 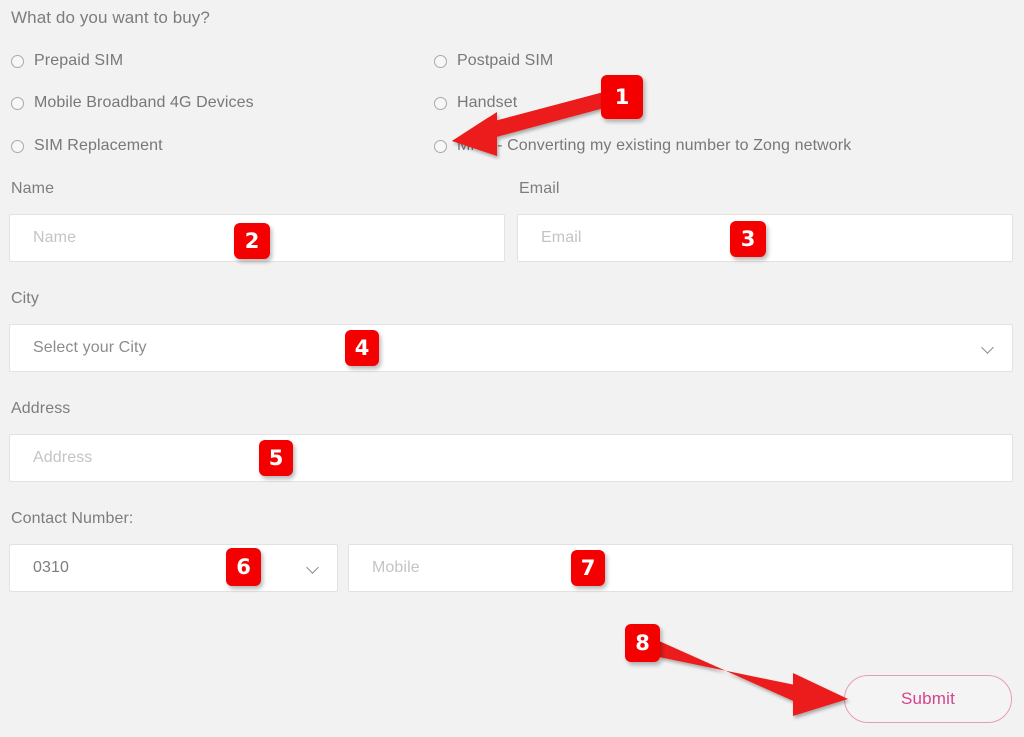 I want to click on contact-prefix-value: 0310, so click(x=51, y=567).